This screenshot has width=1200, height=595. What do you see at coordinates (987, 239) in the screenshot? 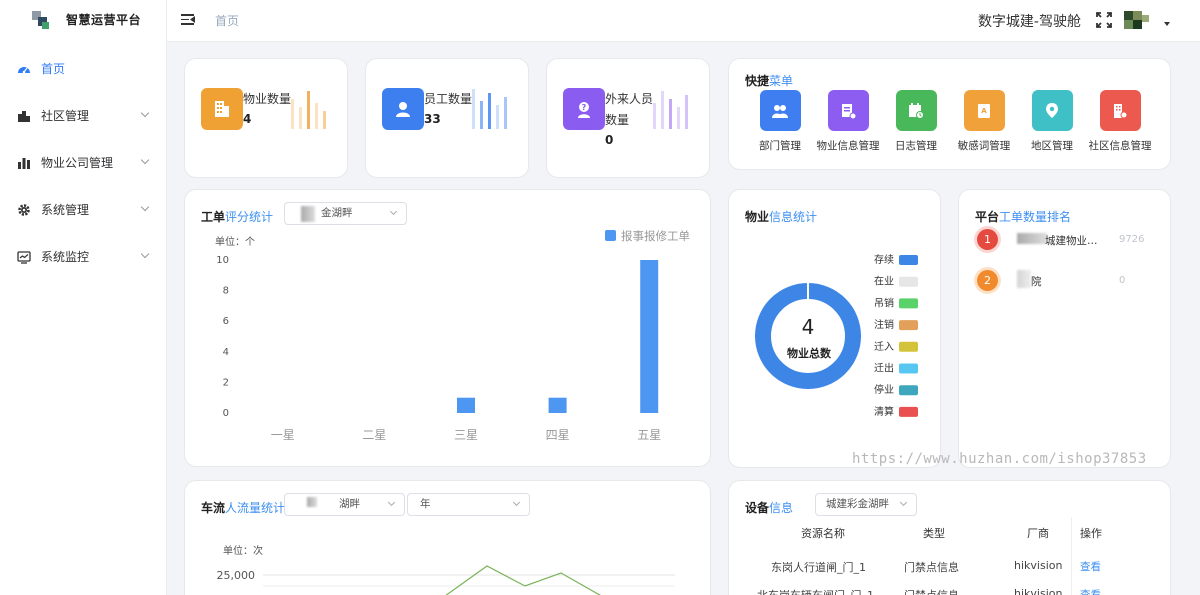
I see `rank-badge: 1` at bounding box center [987, 239].